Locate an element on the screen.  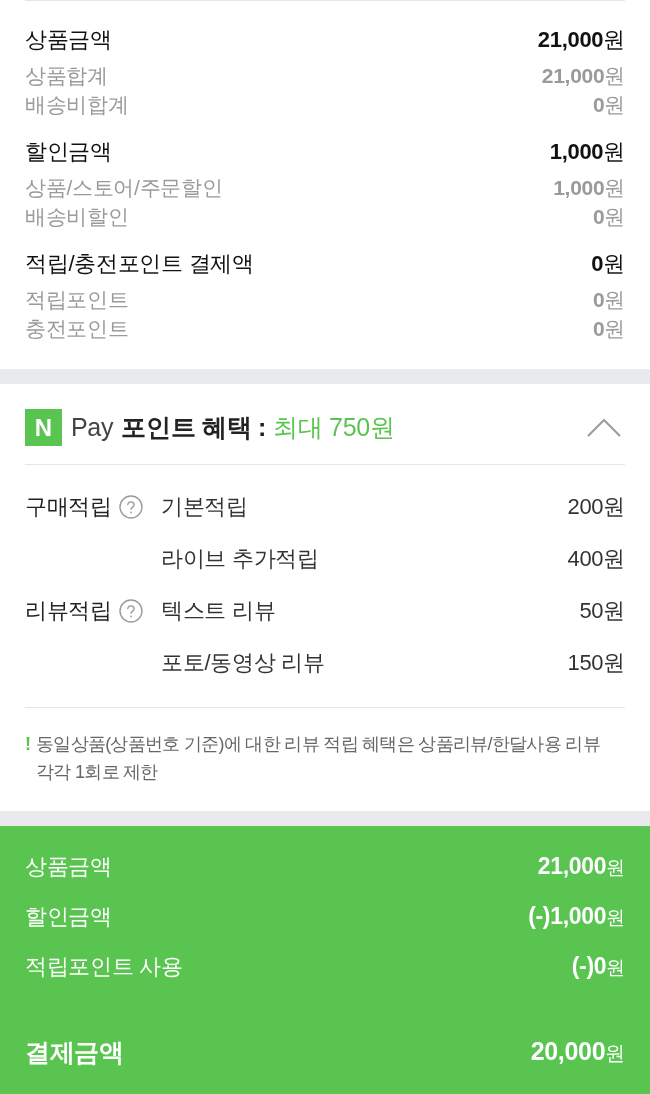
item-label: 포토/동영상 리뷰 is located at coordinates (243, 663).